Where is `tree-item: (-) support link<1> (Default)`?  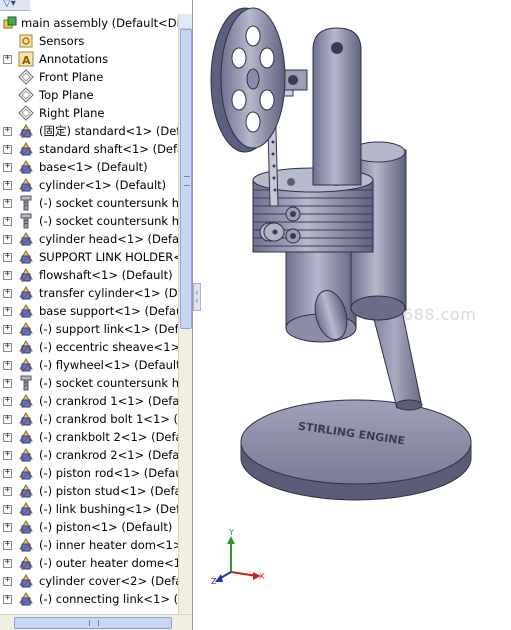 tree-item: (-) support link<1> (Default) is located at coordinates (96, 329).